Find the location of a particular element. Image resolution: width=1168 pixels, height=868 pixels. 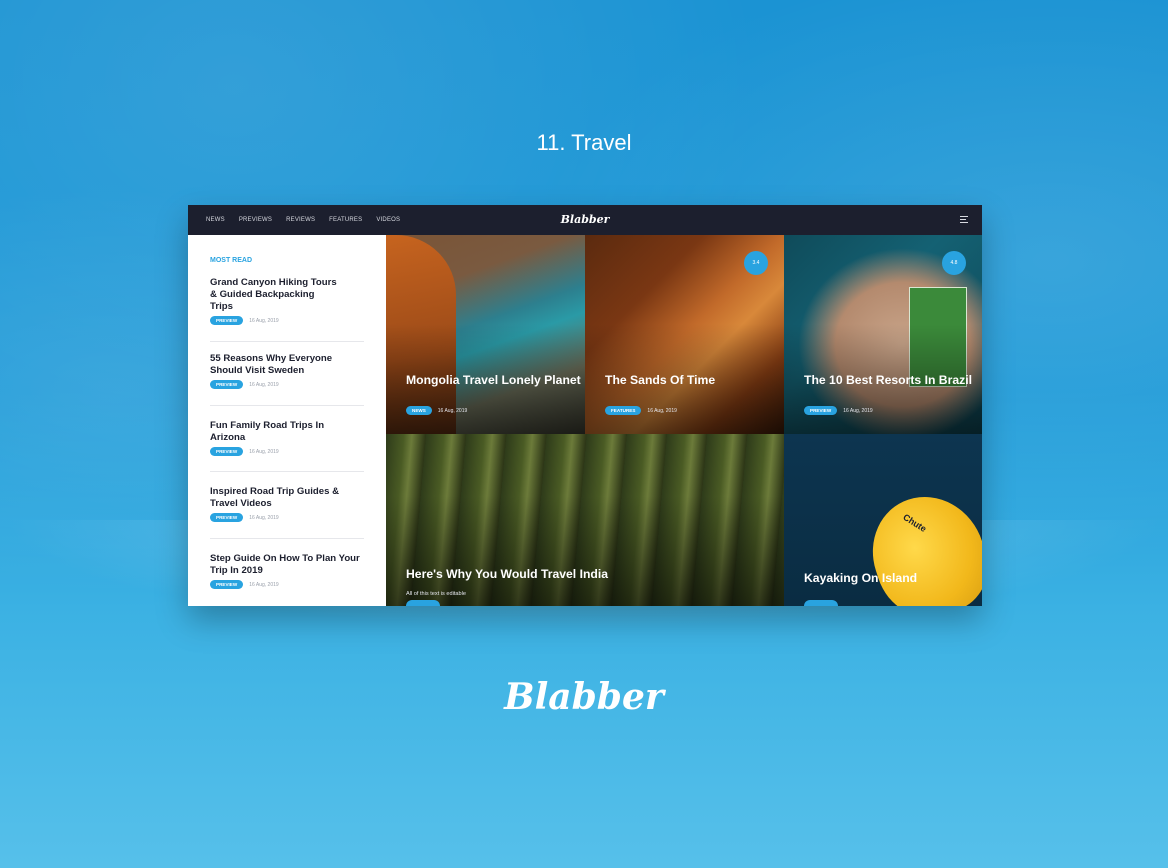

score-badge: 3.4 is located at coordinates (756, 263).